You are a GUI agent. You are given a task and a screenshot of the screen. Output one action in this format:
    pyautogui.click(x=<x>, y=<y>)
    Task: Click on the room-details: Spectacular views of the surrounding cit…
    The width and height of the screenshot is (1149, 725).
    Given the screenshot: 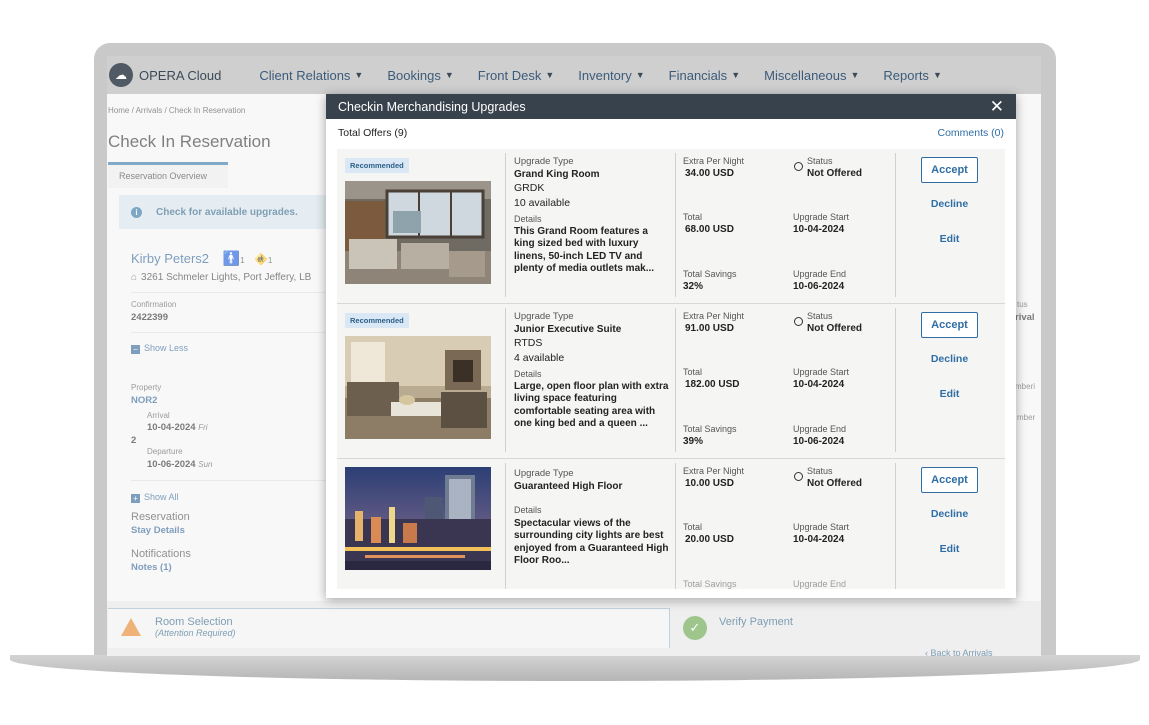 What is the action you would take?
    pyautogui.click(x=591, y=542)
    